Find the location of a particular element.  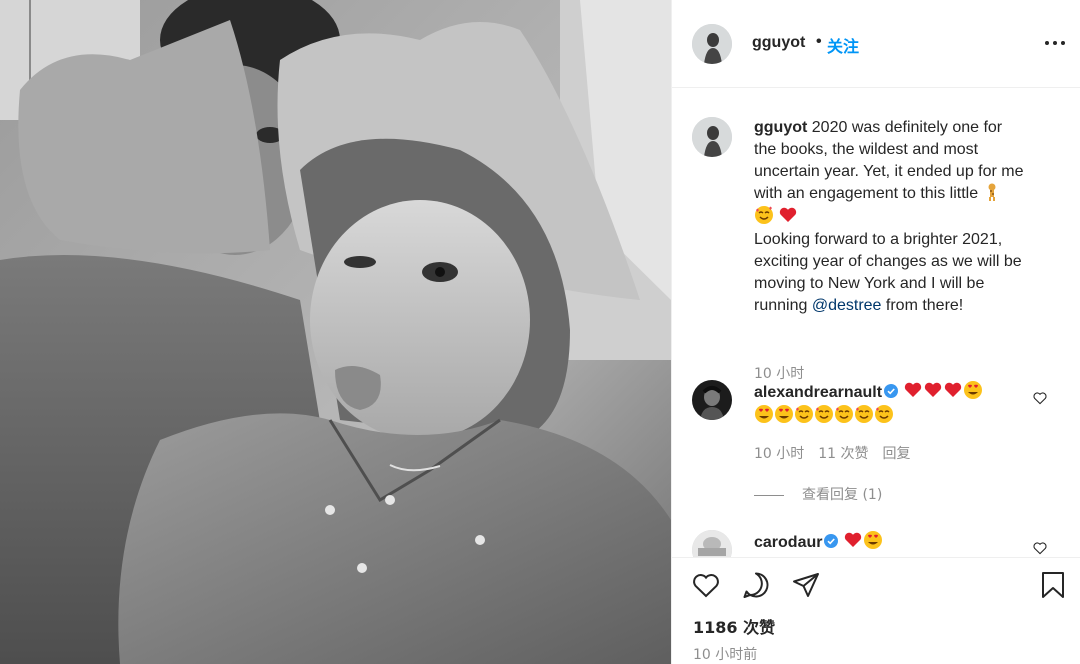

caption-line: the books, the wildest and most is located at coordinates (866, 149).